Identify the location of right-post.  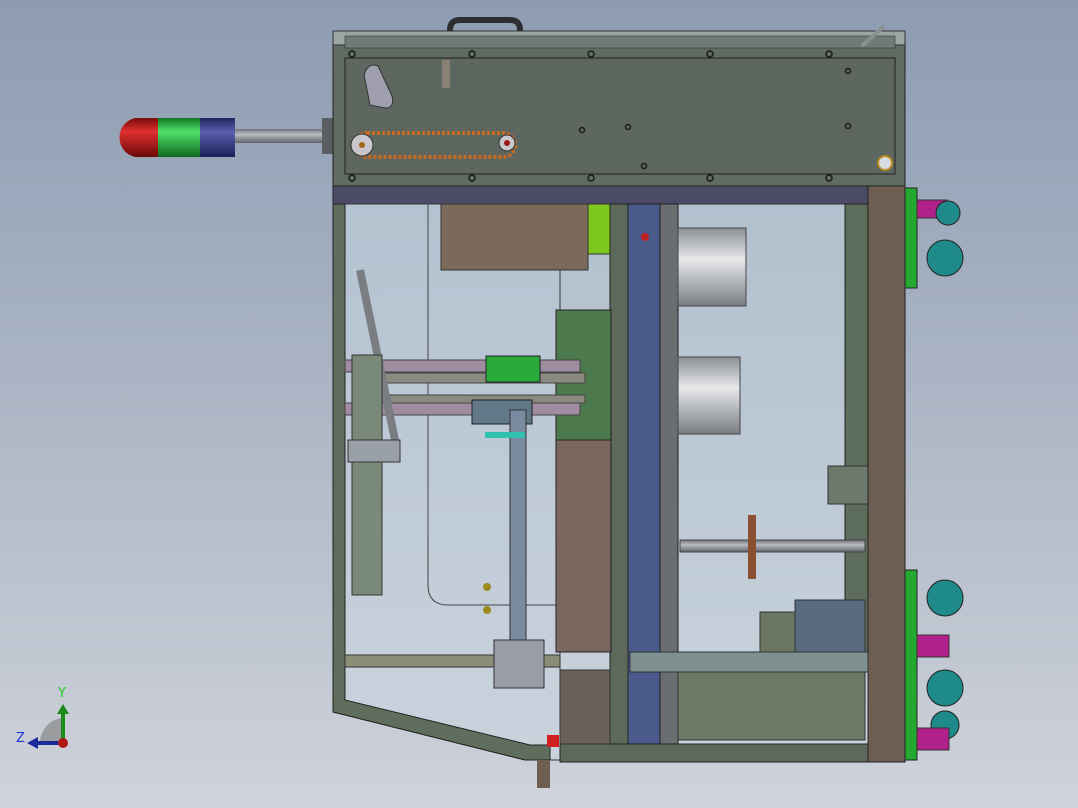
(886, 474).